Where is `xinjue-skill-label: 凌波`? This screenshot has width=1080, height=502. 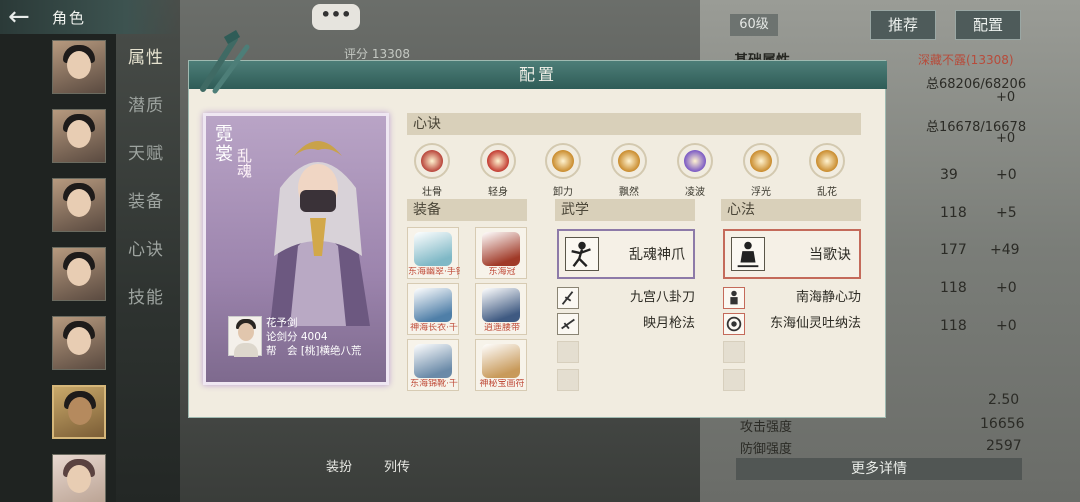
xinjue-skill-label: 凌波 is located at coordinates (695, 192).